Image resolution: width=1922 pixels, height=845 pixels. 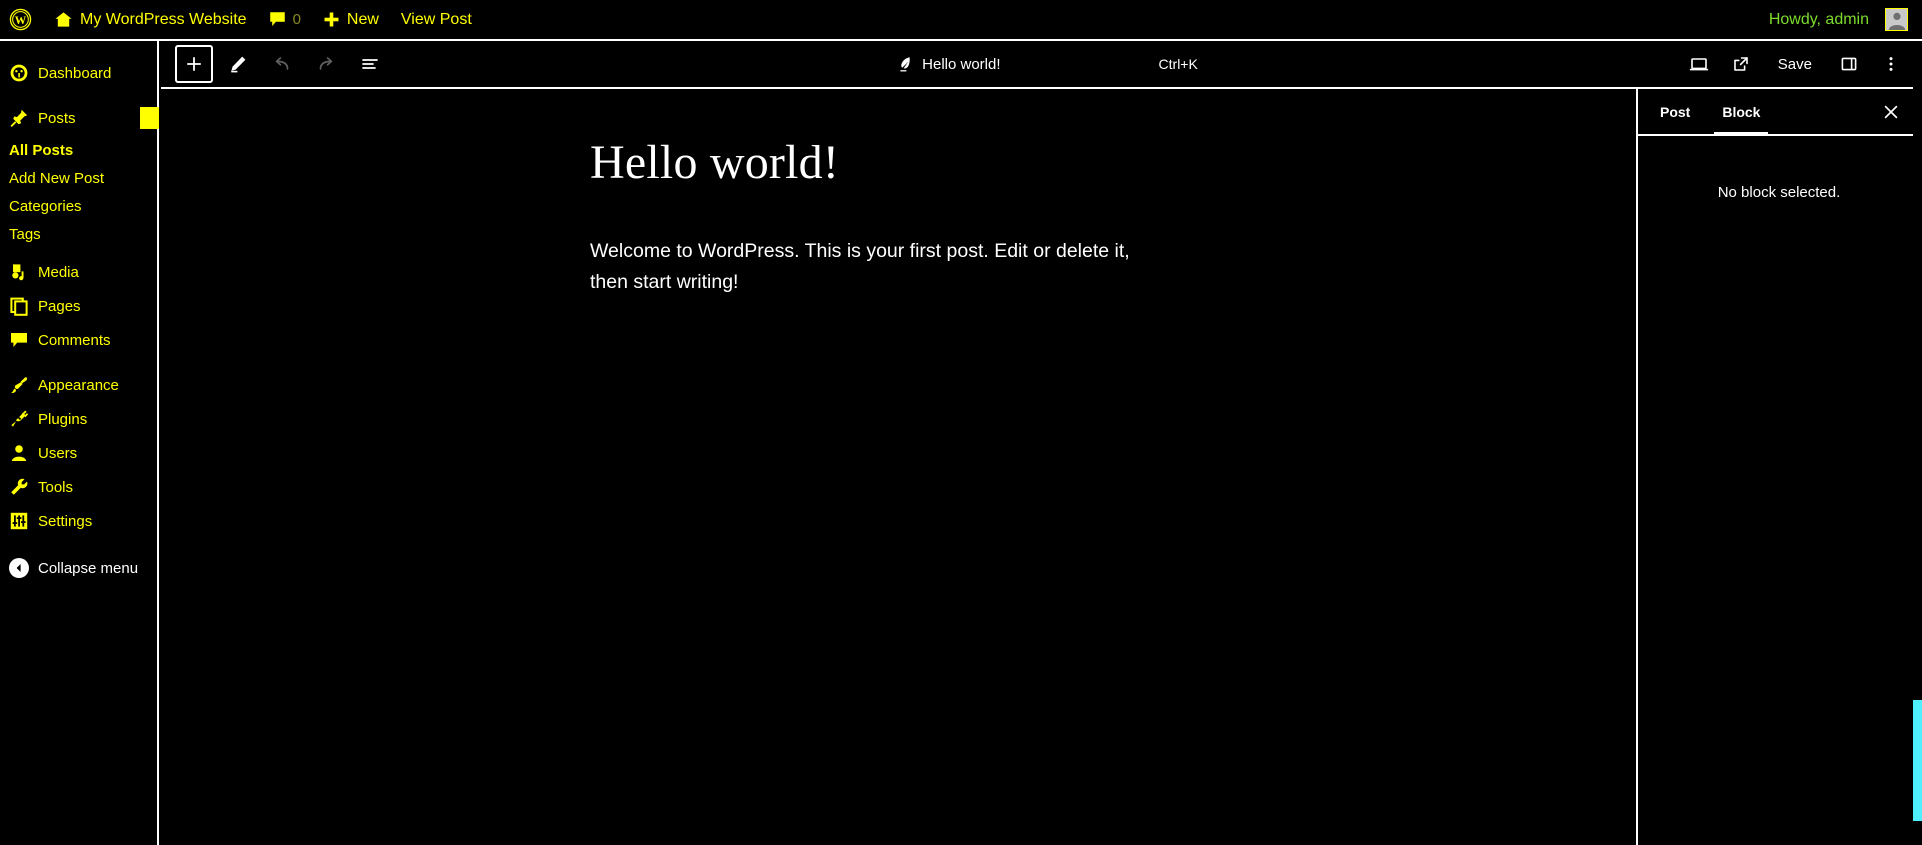 I want to click on chevron-left-circle-icon, so click(x=19, y=568).